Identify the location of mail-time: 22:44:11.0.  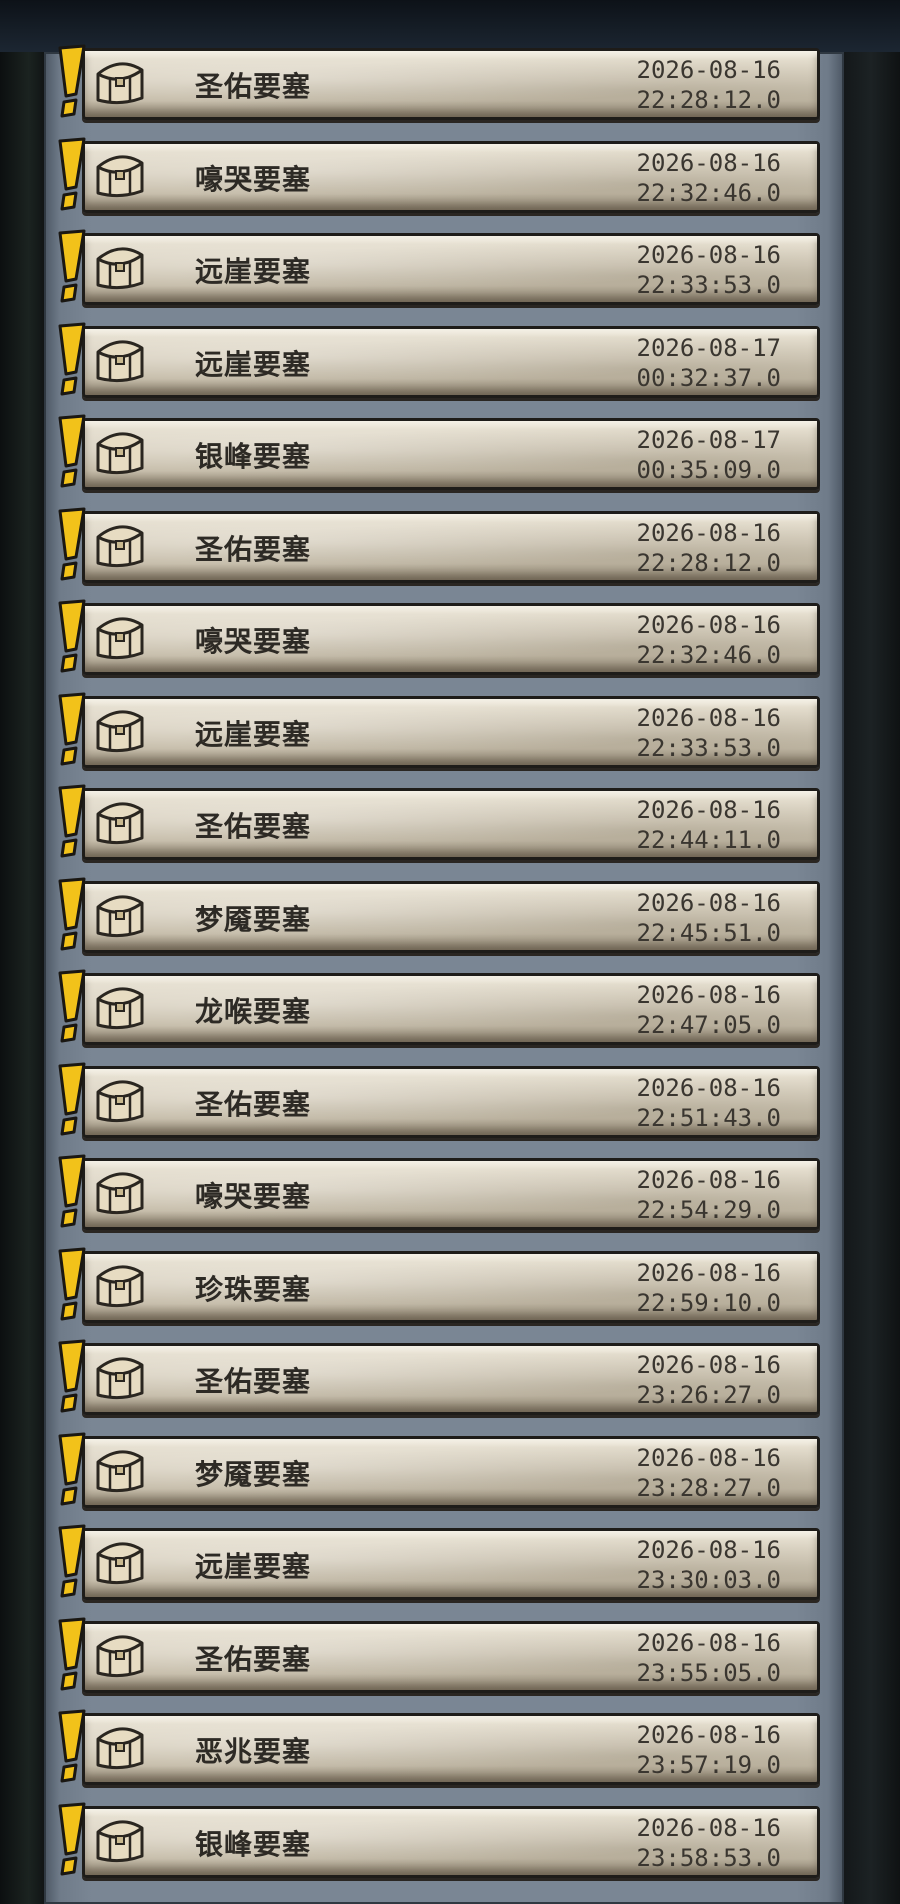
(709, 840).